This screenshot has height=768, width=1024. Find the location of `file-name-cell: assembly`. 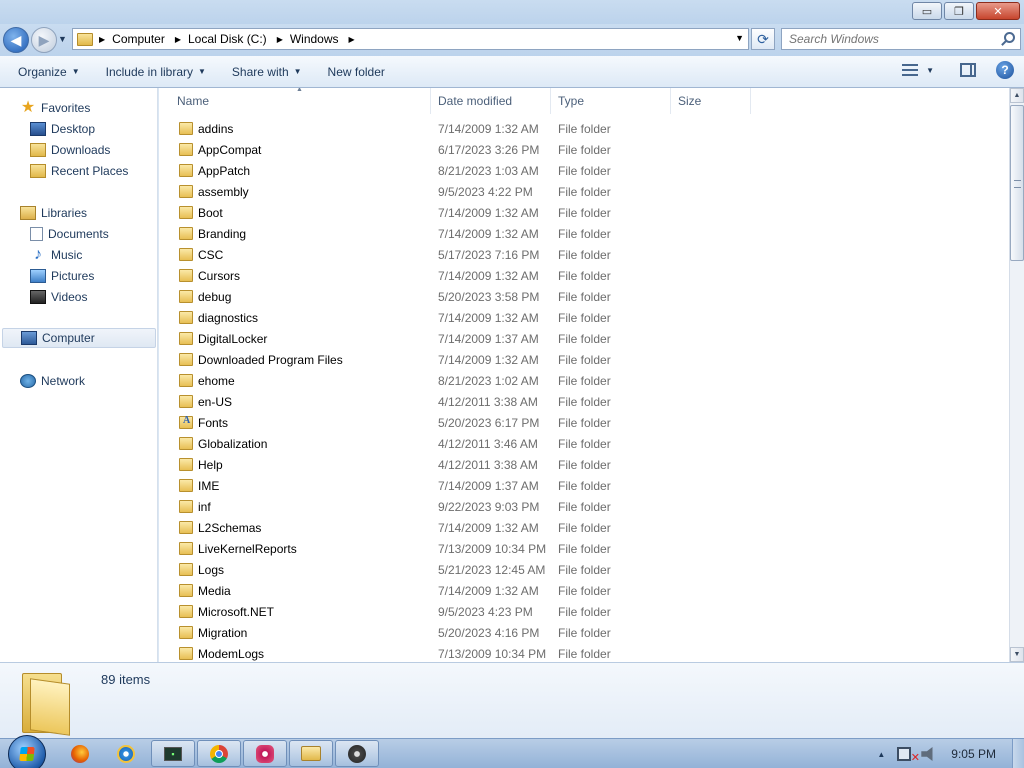

file-name-cell: assembly is located at coordinates (295, 192).